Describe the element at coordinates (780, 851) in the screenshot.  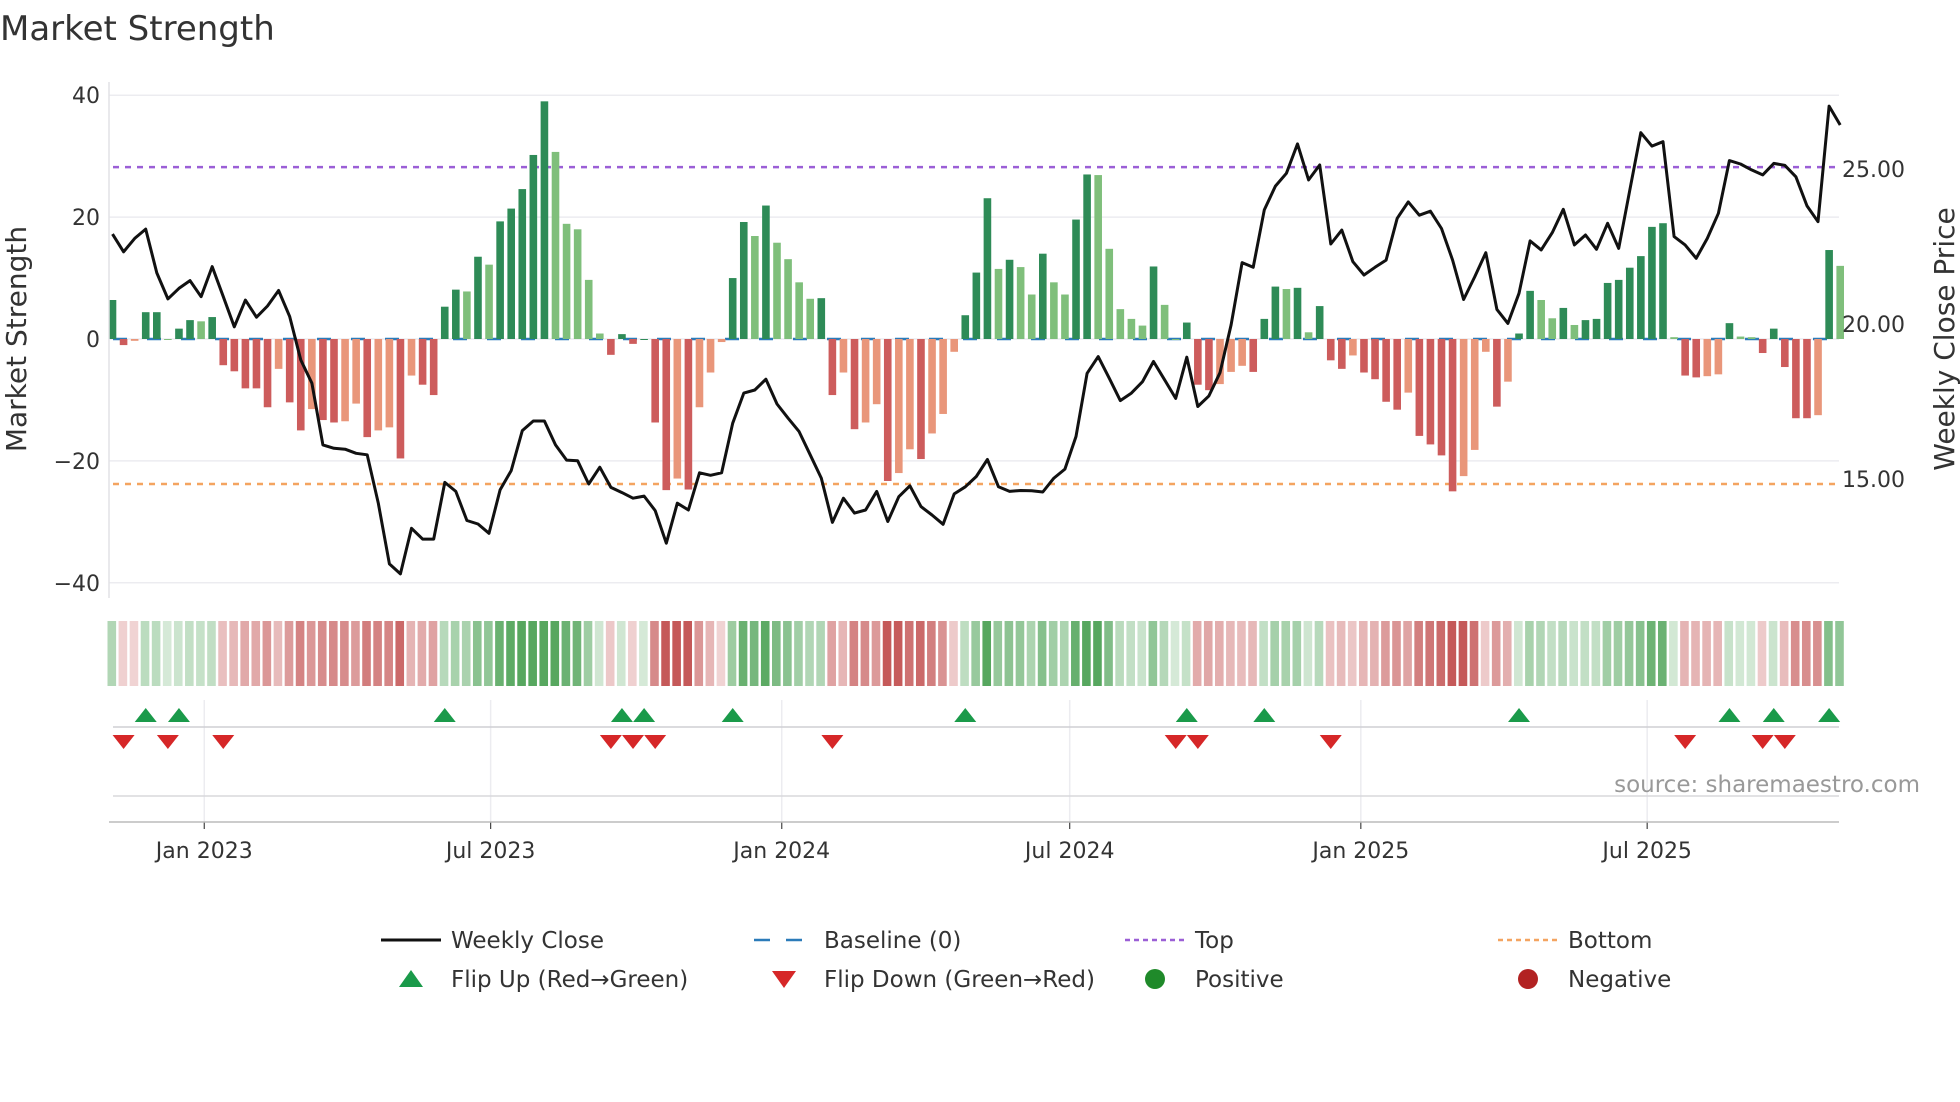
I see `x-tick-label: Jan 2024` at that location.